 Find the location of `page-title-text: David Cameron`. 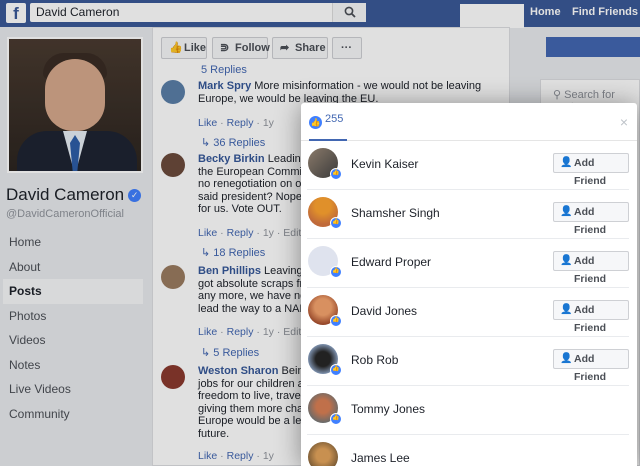

page-title-text: David Cameron is located at coordinates (65, 194).